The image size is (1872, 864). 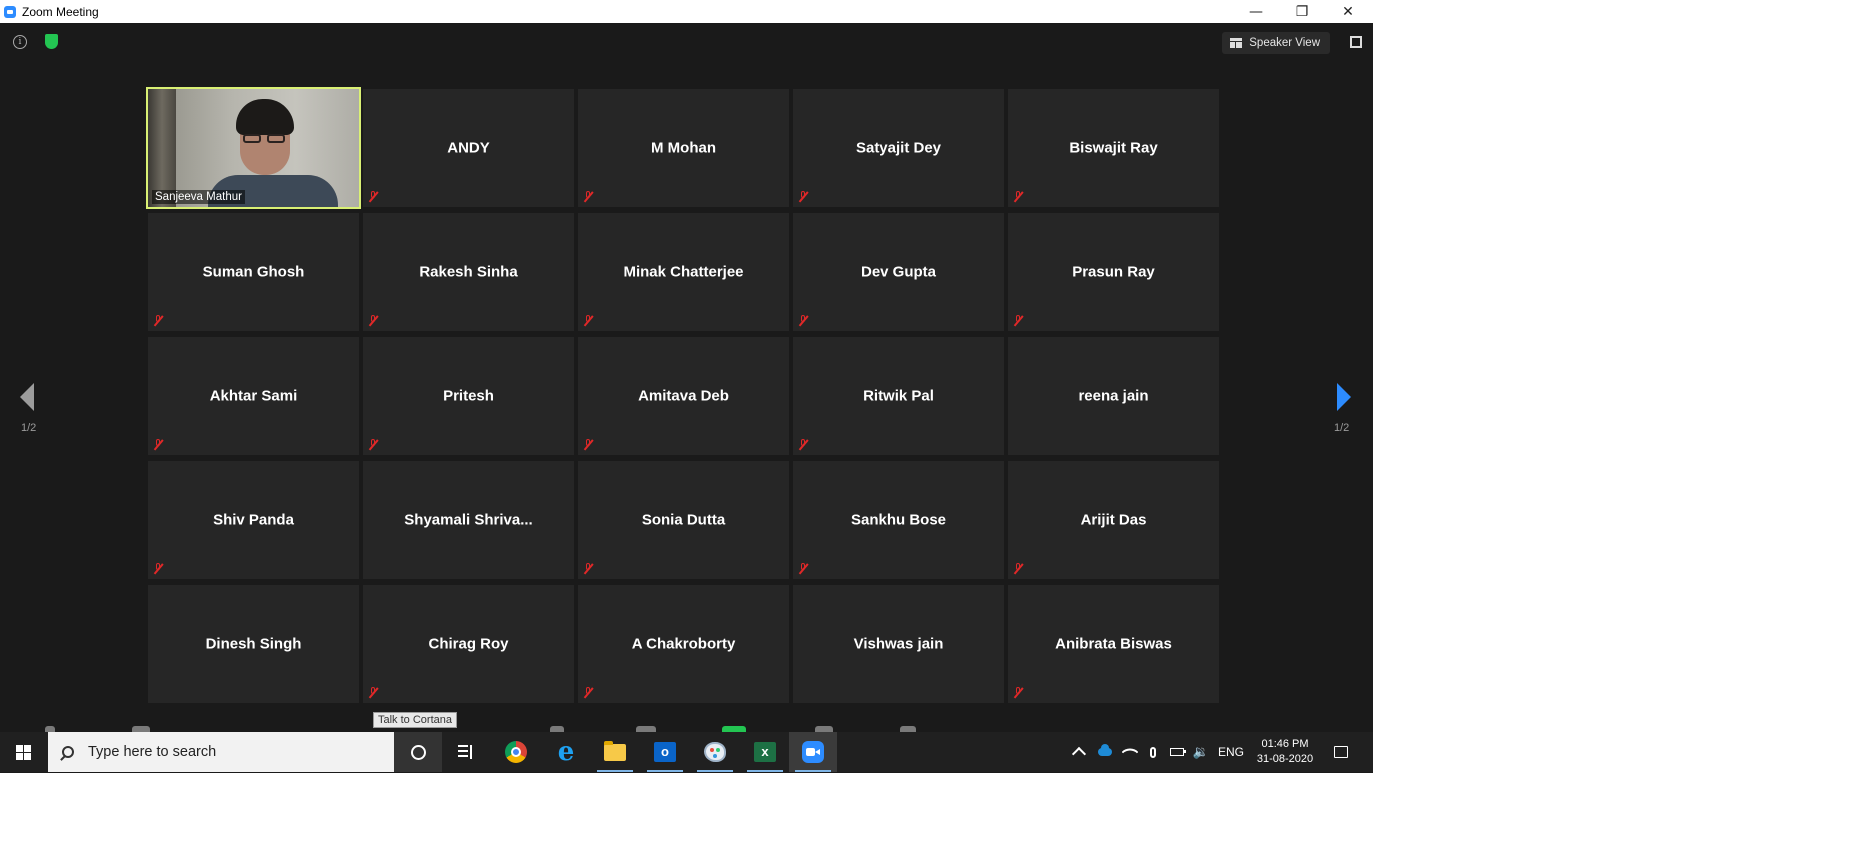 I want to click on participant-name: Satyajit Dey, so click(x=898, y=148).